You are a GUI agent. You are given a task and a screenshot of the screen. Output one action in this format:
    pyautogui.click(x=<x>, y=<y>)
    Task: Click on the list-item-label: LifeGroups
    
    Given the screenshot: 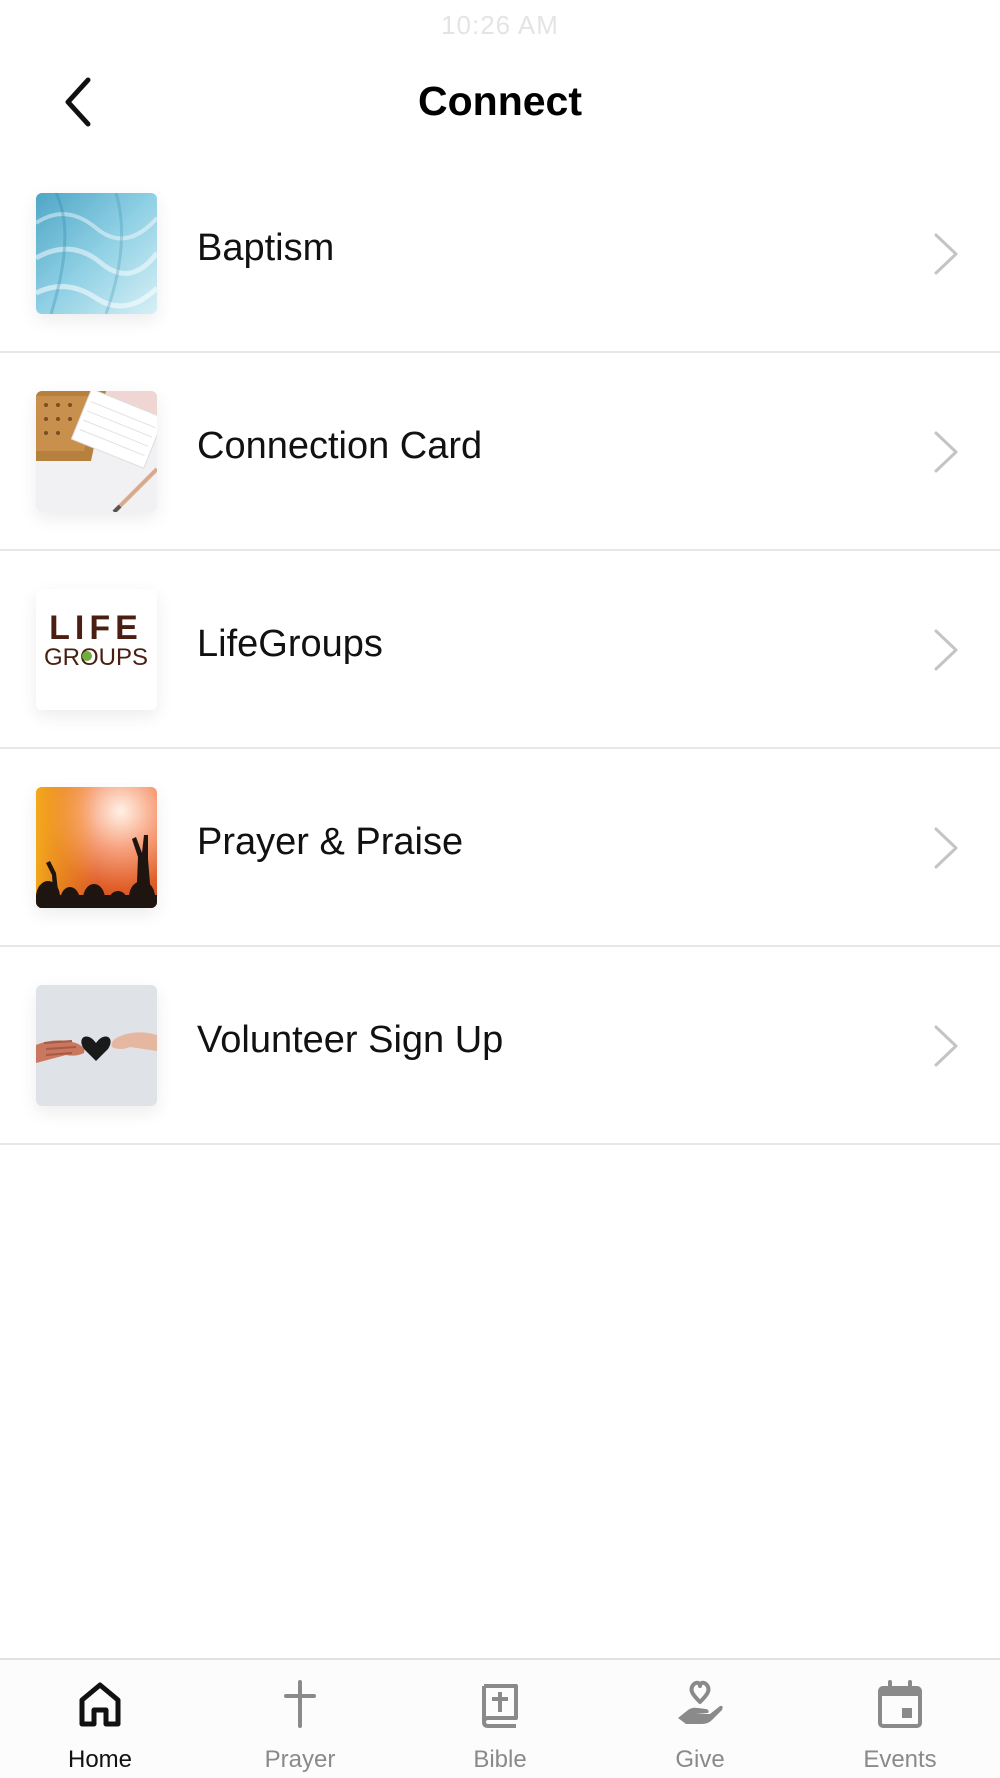 What is the action you would take?
    pyautogui.click(x=290, y=644)
    